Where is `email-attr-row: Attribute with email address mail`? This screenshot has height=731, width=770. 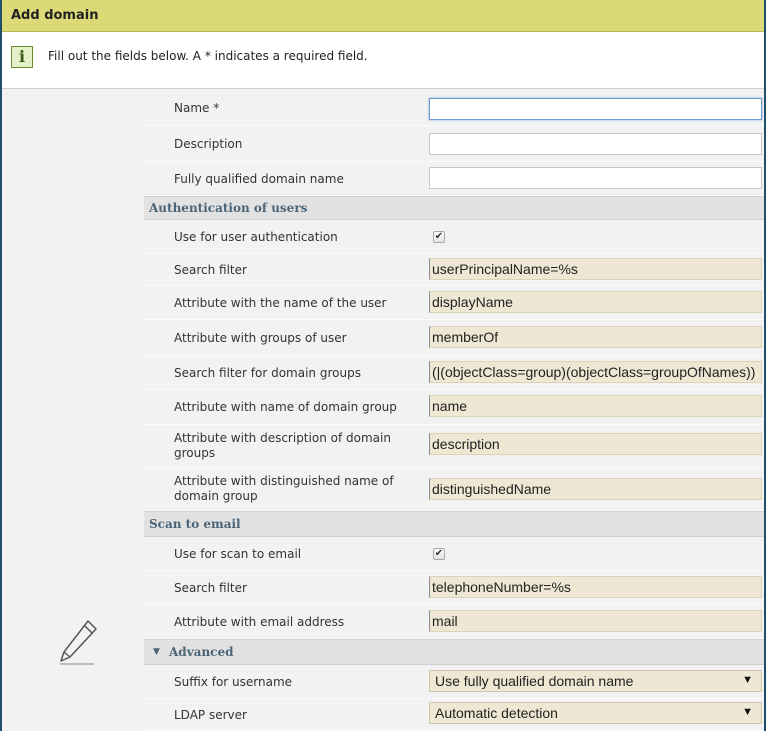
email-attr-row: Attribute with email address mail is located at coordinates (454, 622).